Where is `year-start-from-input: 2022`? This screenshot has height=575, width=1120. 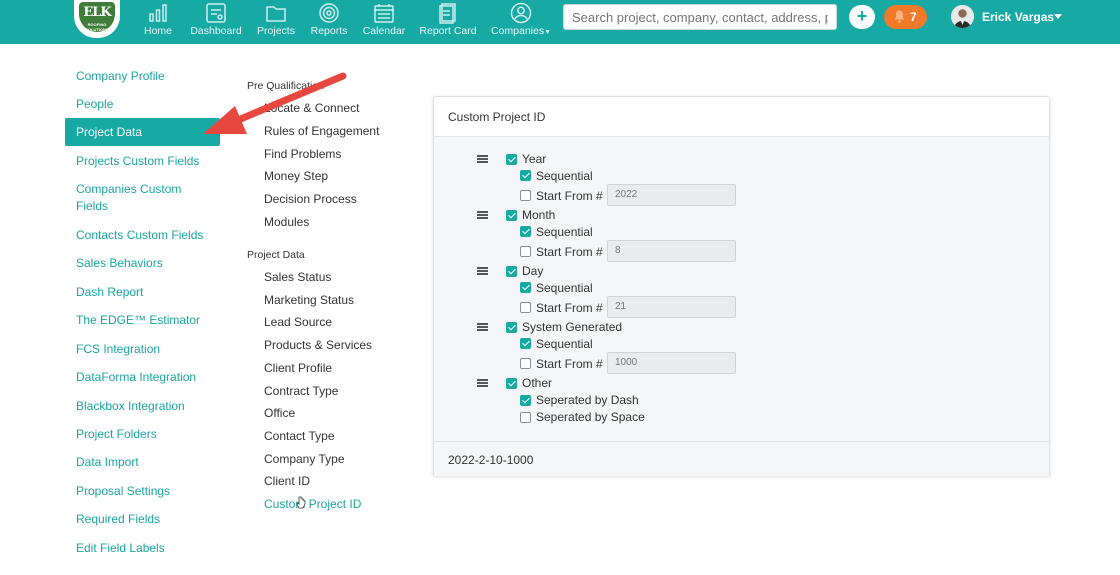
year-start-from-input: 2022 is located at coordinates (671, 195).